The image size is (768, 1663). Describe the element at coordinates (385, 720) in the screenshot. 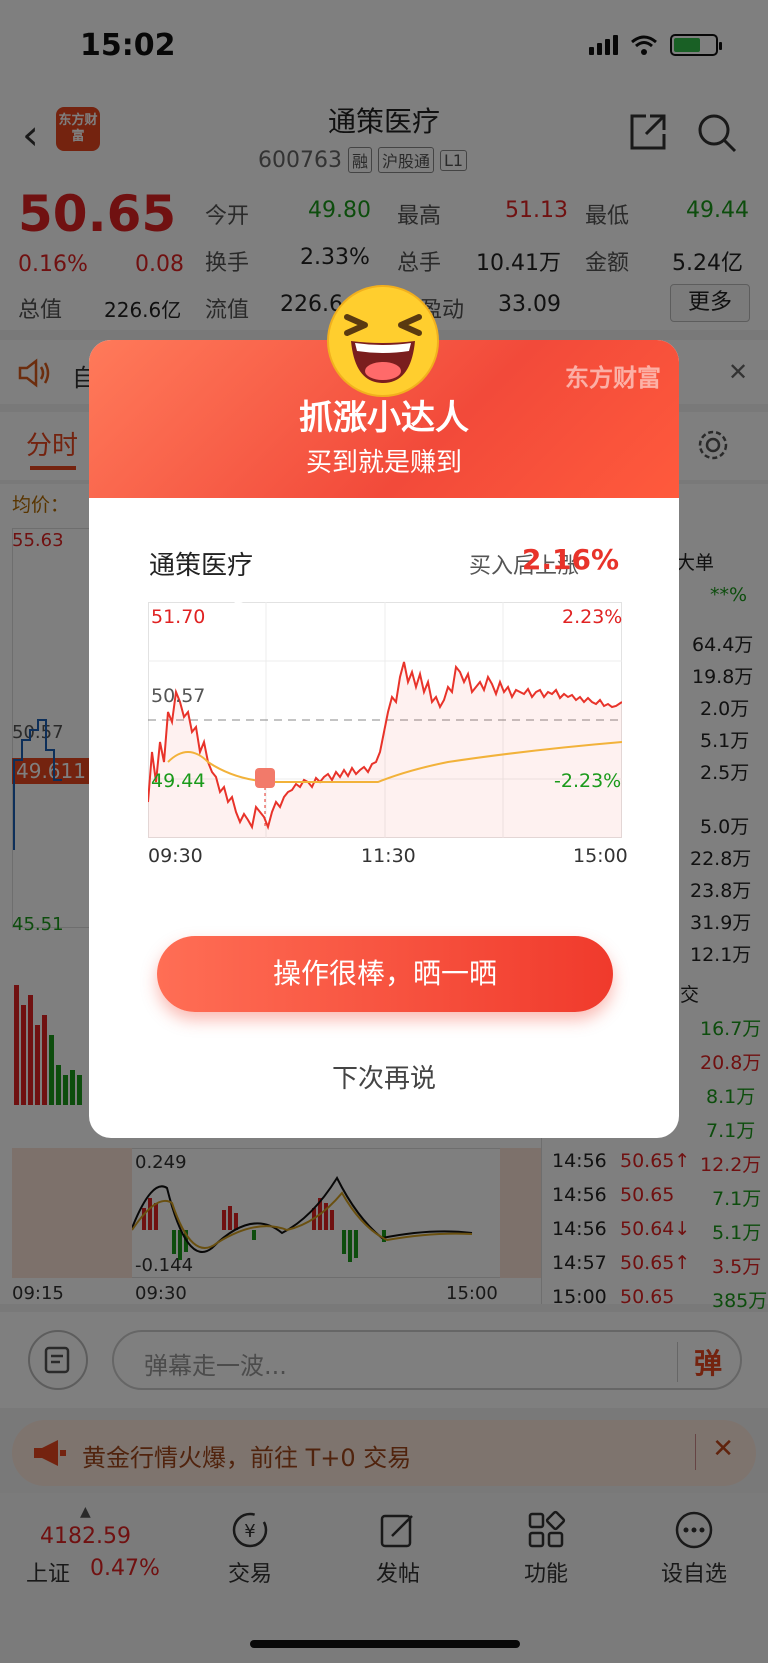

I see `intraday-mini-chart` at that location.